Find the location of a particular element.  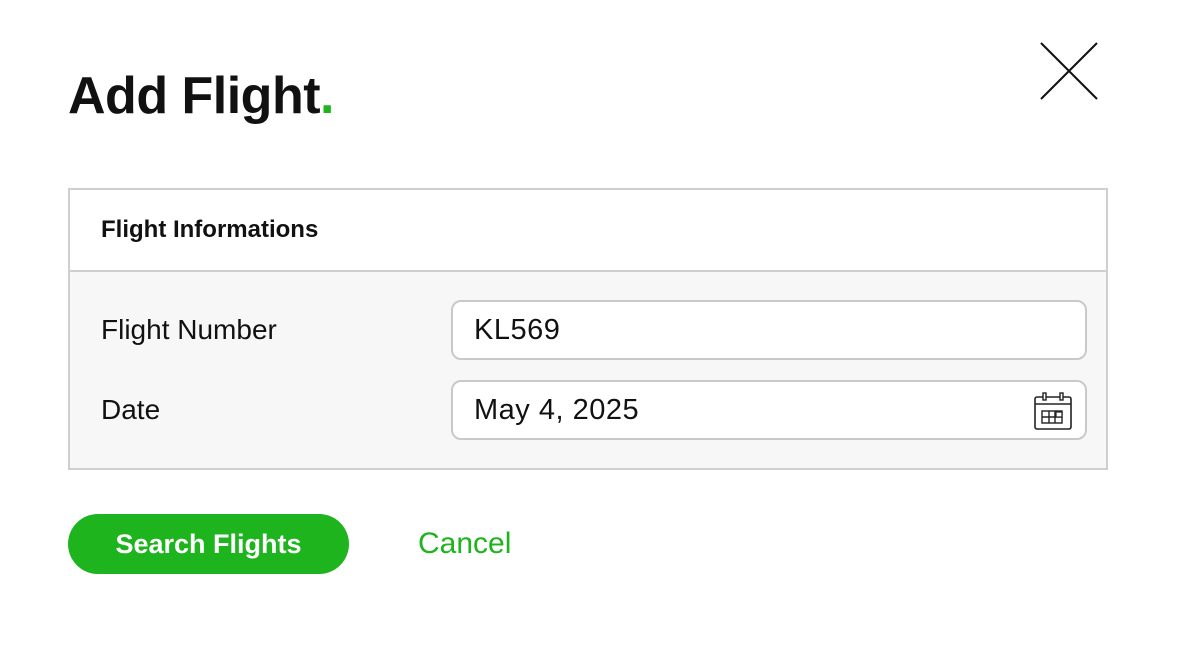

date-label: Date is located at coordinates (131, 409).